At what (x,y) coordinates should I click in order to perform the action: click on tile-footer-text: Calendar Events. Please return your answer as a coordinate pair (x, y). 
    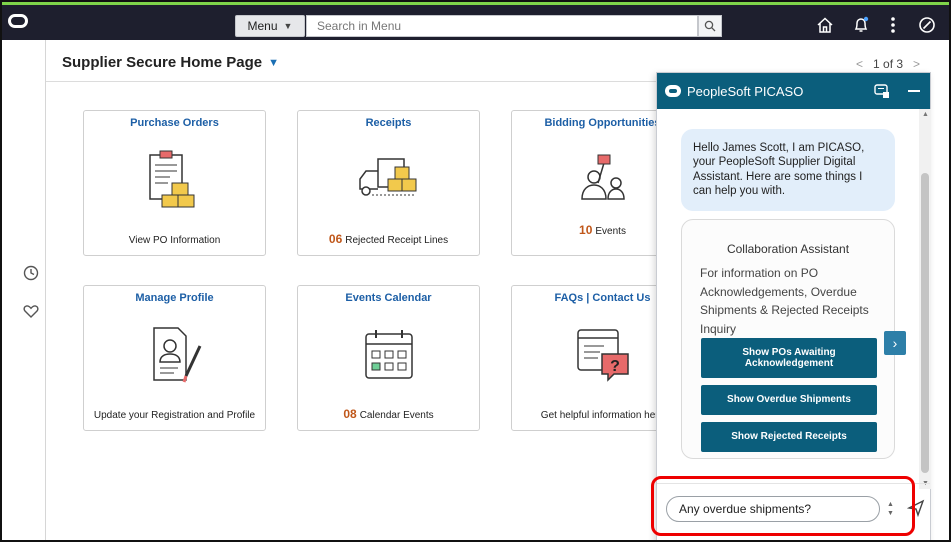
    Looking at the image, I should click on (396, 415).